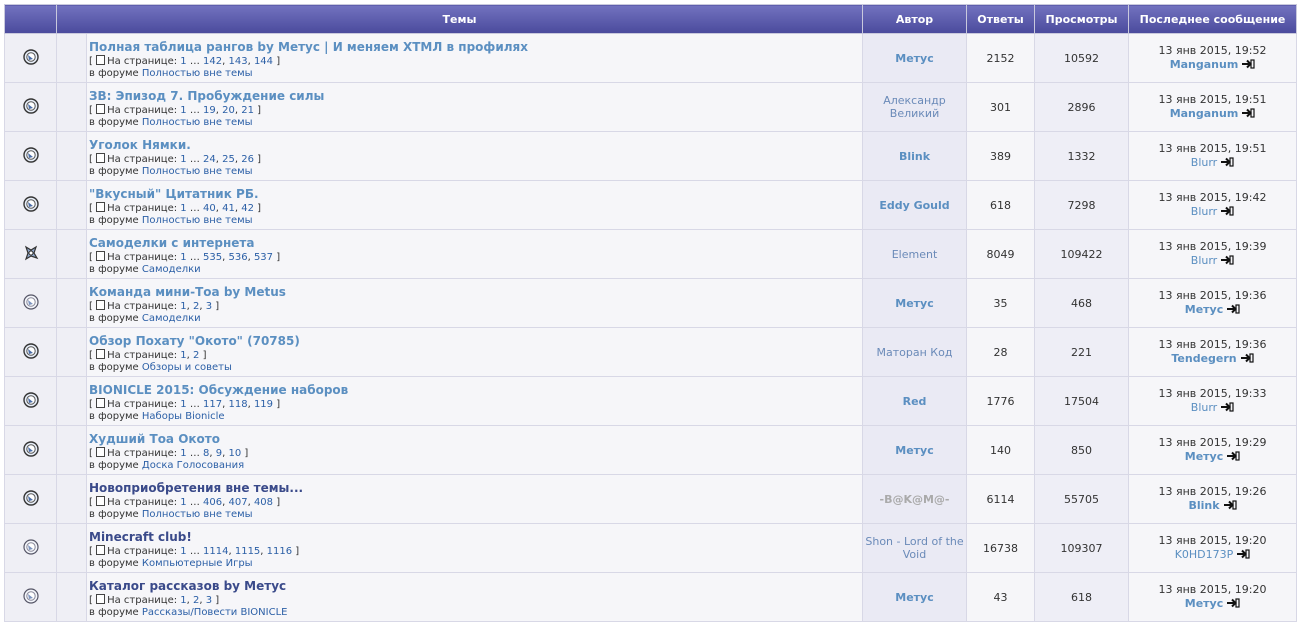 This screenshot has width=1300, height=624. I want to click on page-link: 21, so click(247, 110).